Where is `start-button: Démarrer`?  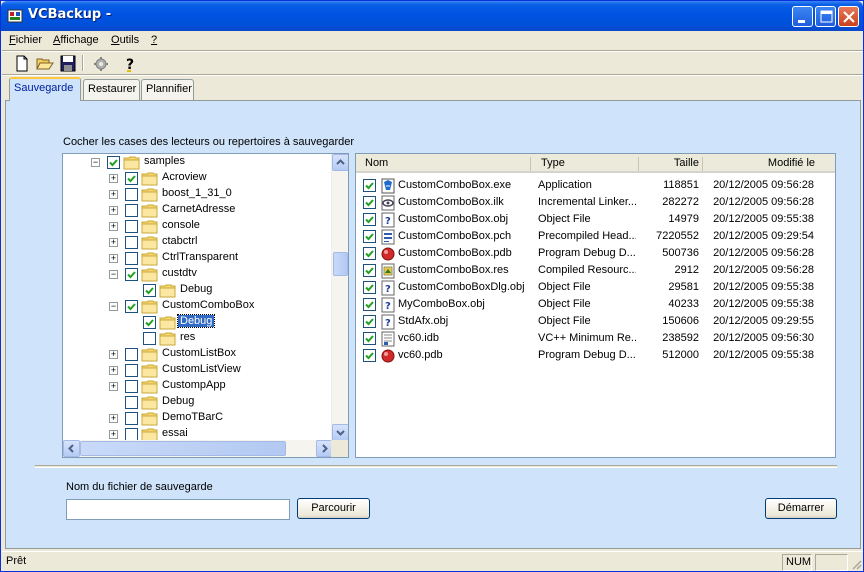 start-button: Démarrer is located at coordinates (801, 508).